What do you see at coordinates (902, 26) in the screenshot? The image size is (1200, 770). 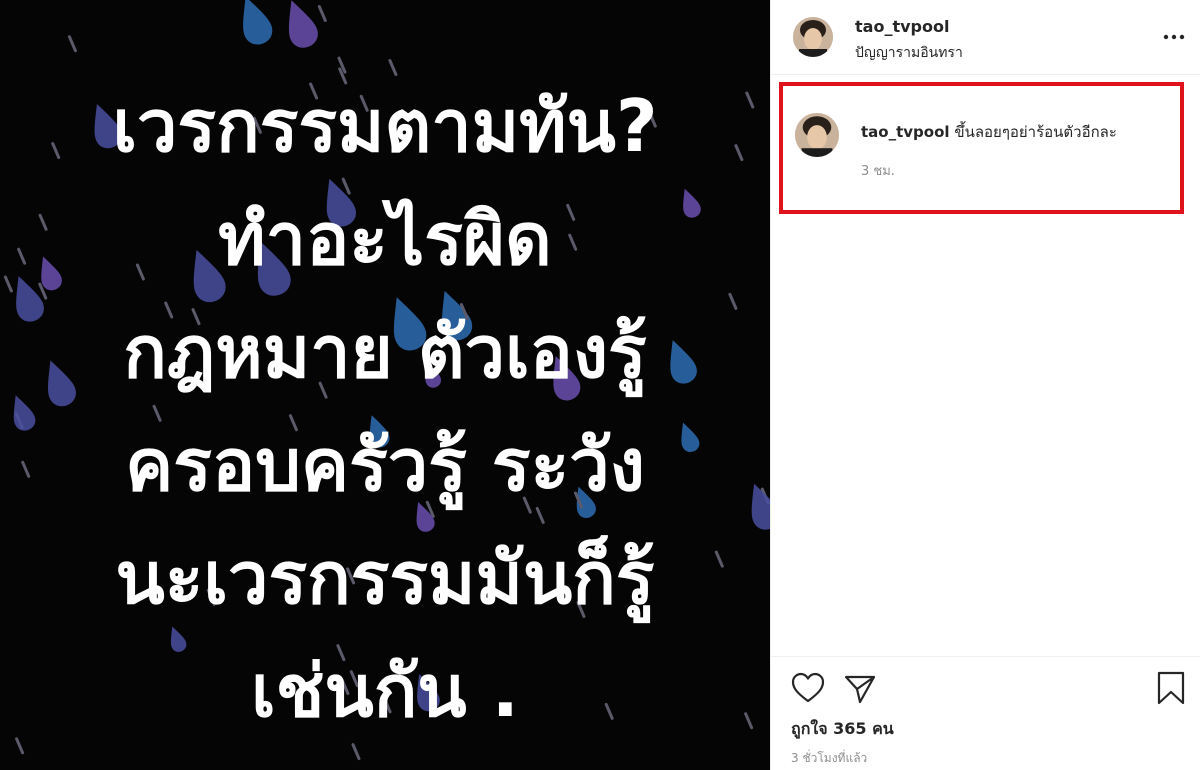 I see `header-username: tao_tvpool` at bounding box center [902, 26].